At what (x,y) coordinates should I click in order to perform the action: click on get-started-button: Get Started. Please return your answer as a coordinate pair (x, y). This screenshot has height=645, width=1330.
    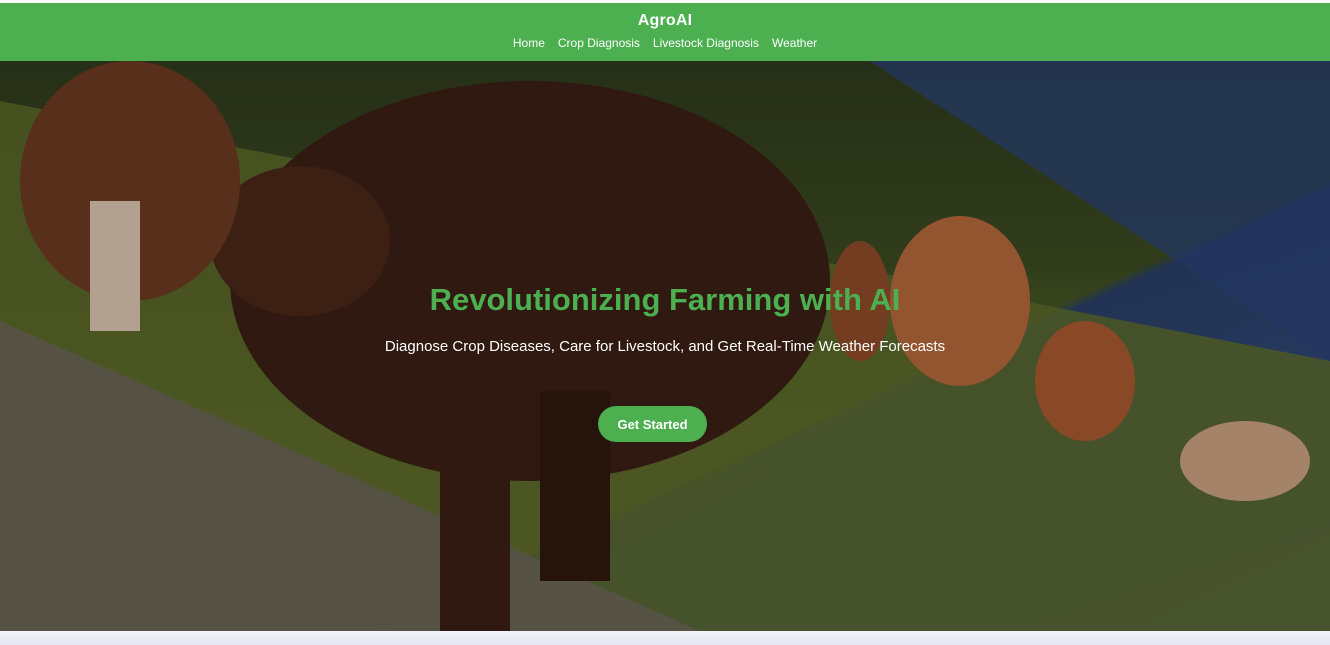
    Looking at the image, I should click on (652, 424).